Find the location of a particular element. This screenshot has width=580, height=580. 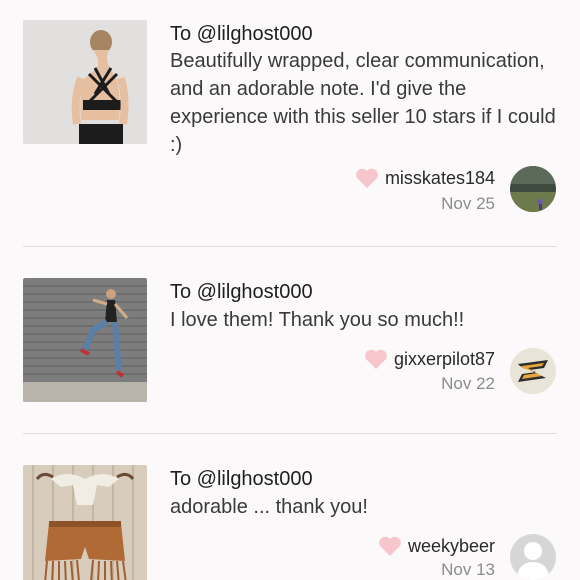

username-link: misskates184 is located at coordinates (440, 178).